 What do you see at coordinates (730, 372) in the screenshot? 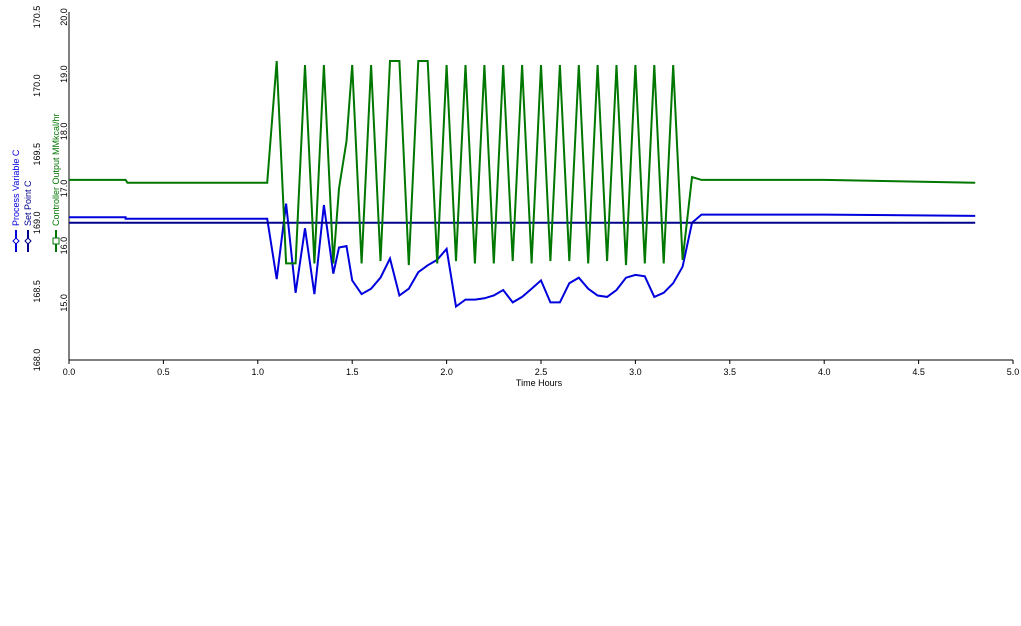
I see `x-tick-label: 3.5` at bounding box center [730, 372].